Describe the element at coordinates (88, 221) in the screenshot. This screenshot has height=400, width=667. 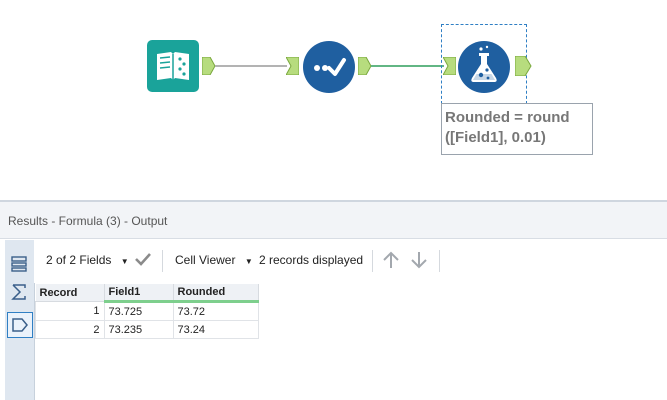
I see `results-title: Results - Formula (3) - Output` at that location.